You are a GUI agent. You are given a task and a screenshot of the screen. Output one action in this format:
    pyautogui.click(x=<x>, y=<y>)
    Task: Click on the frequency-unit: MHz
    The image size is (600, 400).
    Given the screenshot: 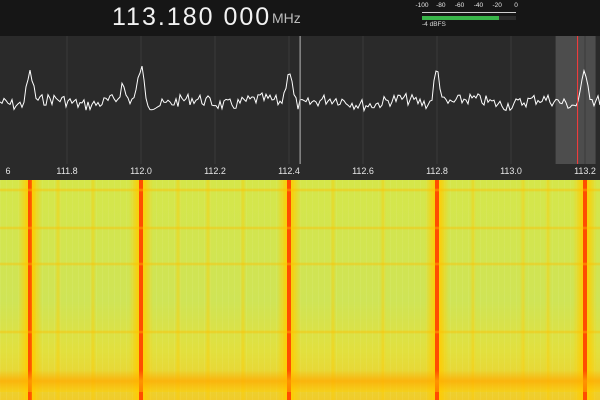 What is the action you would take?
    pyautogui.click(x=286, y=18)
    